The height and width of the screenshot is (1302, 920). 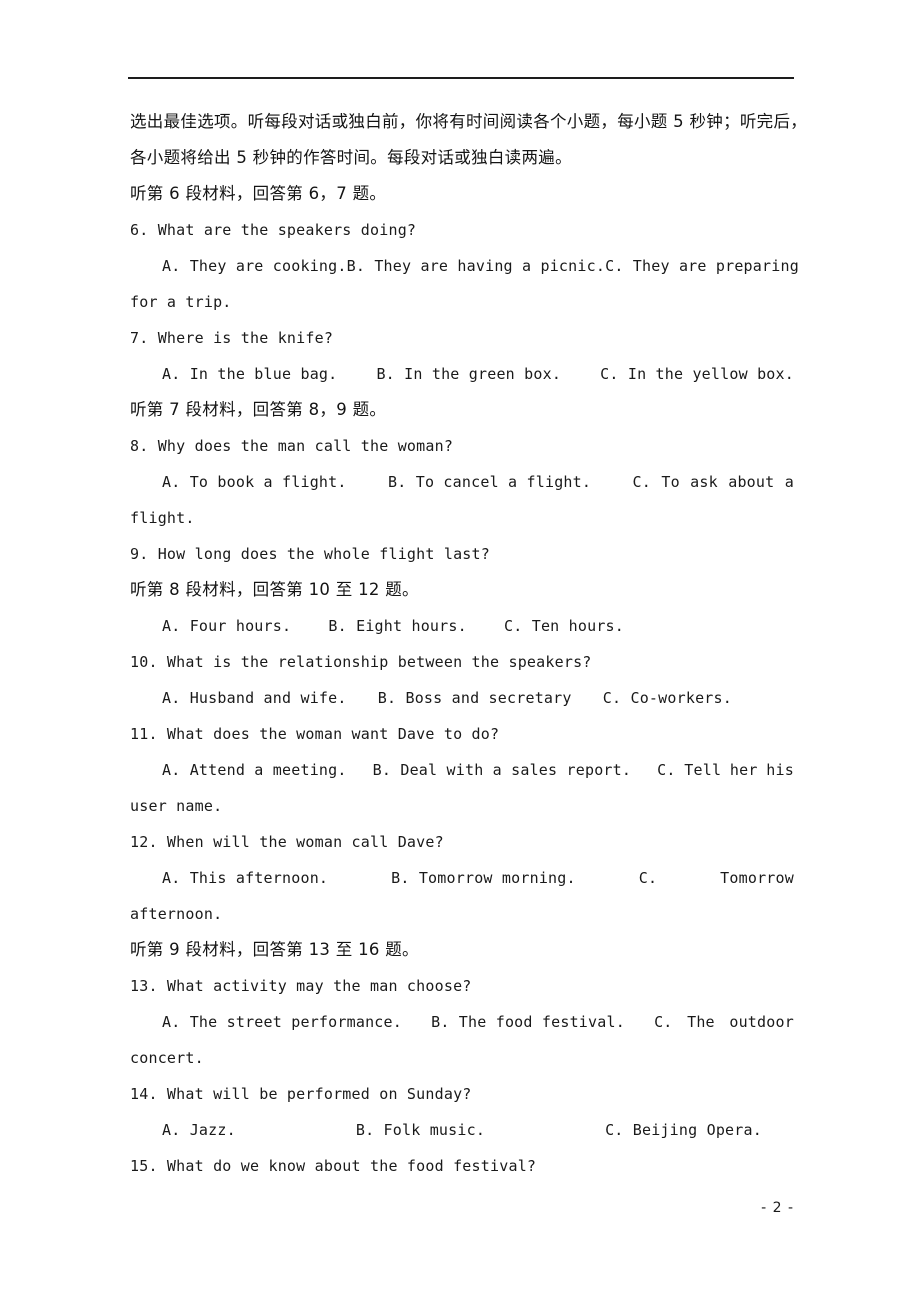 I want to click on question-6-option-c: C. They are preparing, so click(x=702, y=266).